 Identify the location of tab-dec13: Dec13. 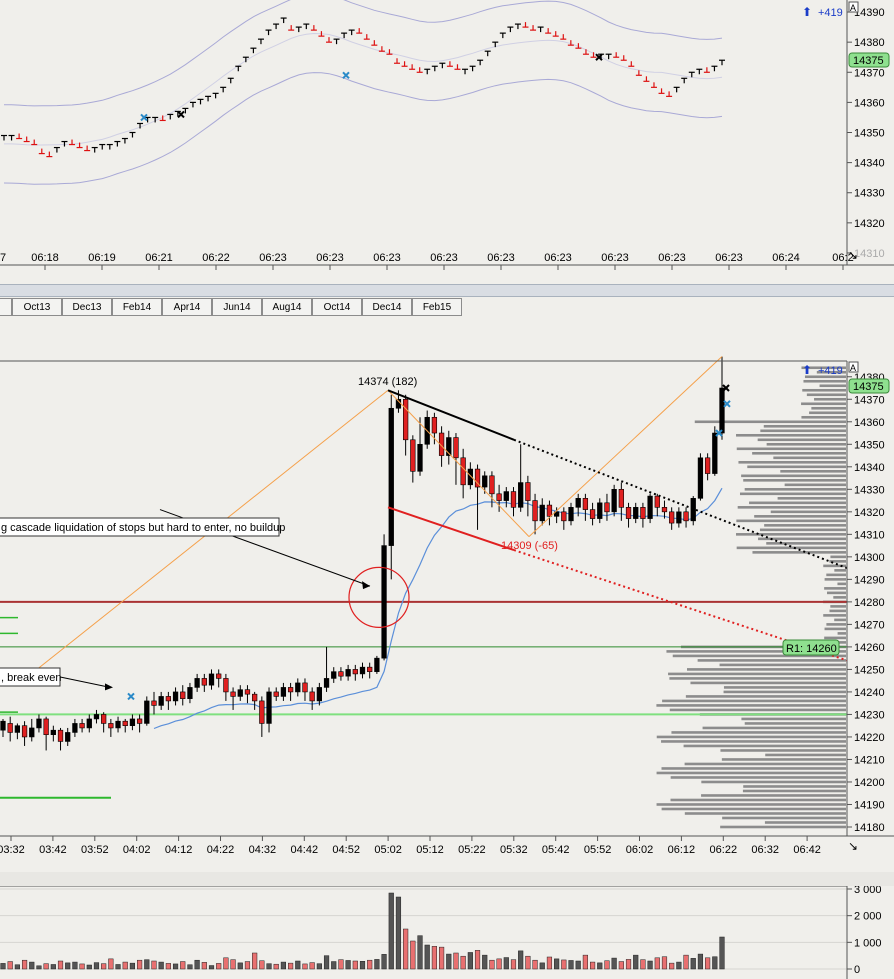
(87, 307).